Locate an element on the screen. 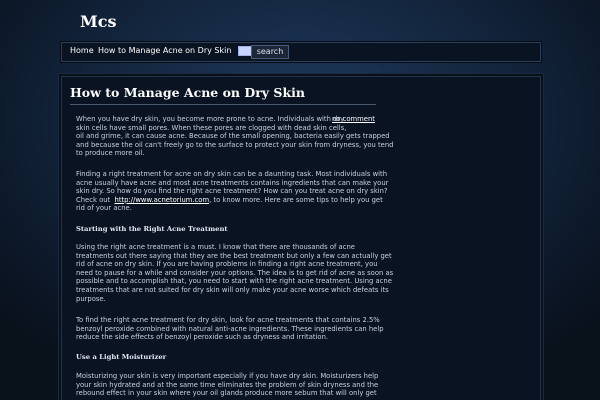  site-title: Mcs is located at coordinates (98, 21).